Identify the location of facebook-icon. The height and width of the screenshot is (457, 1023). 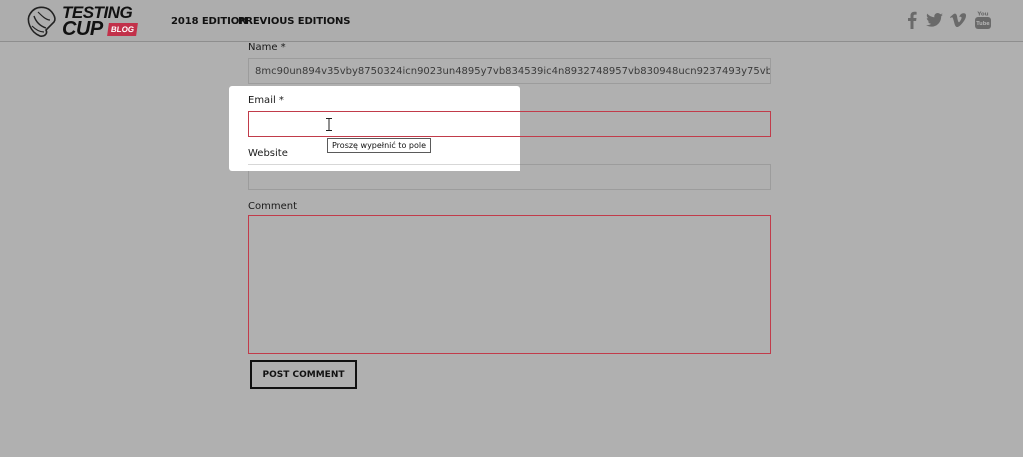
(912, 20).